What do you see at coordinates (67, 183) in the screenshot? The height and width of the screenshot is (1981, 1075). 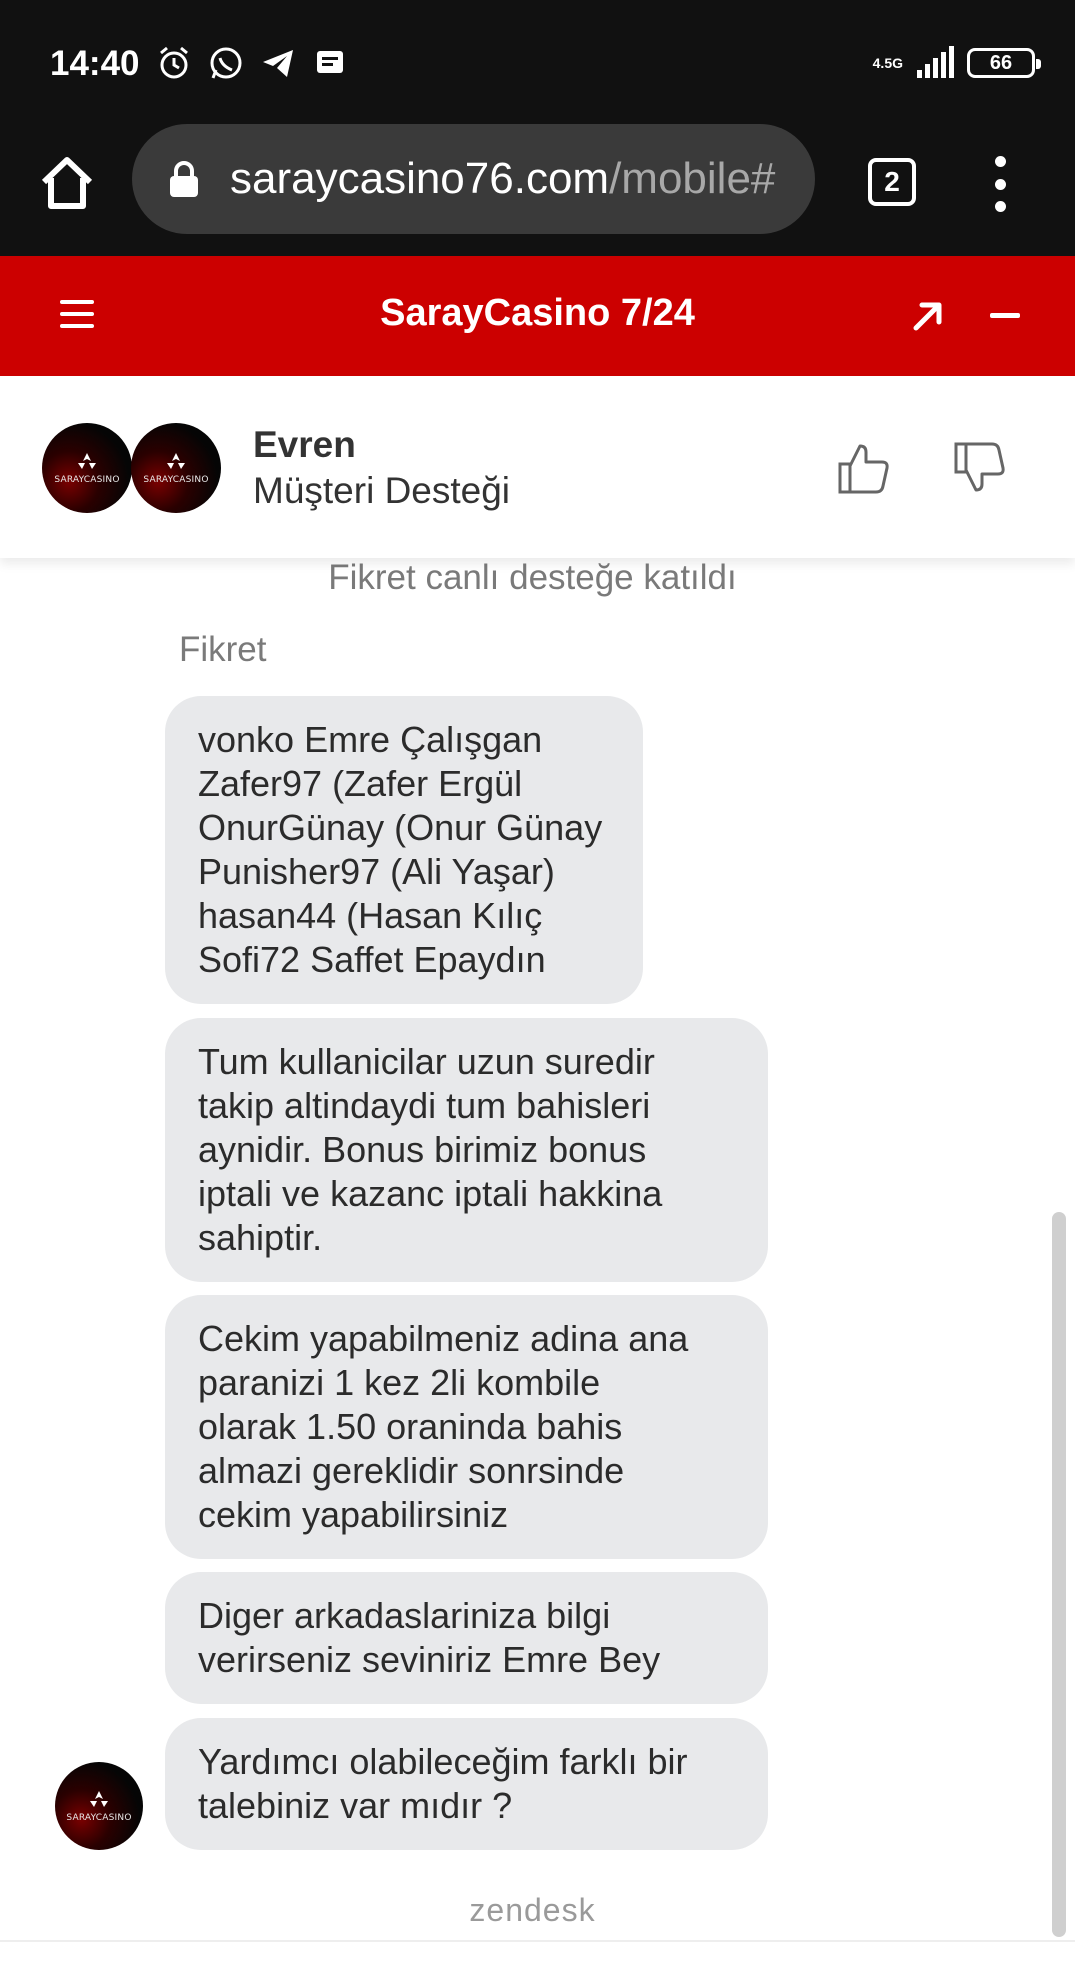 I see `home-icon` at bounding box center [67, 183].